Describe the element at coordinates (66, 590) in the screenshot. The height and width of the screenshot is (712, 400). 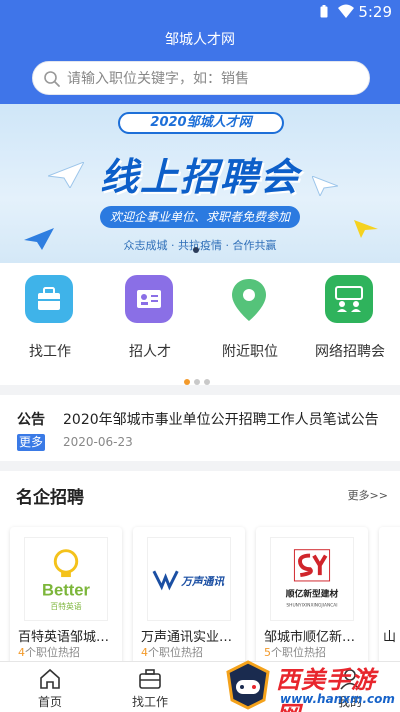
I see `logo-text: Better` at that location.